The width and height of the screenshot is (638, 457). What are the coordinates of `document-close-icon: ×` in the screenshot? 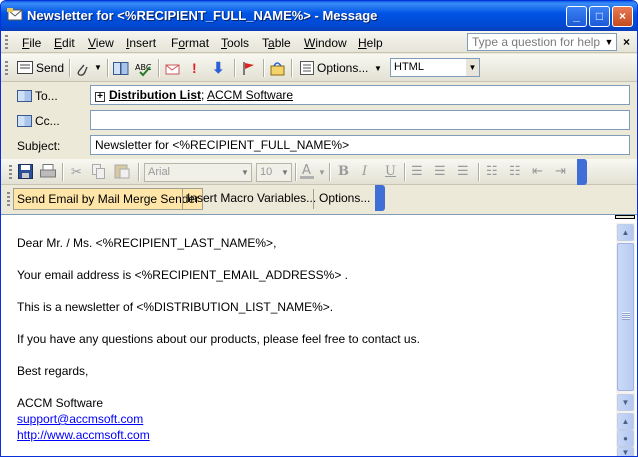 It's located at (626, 42).